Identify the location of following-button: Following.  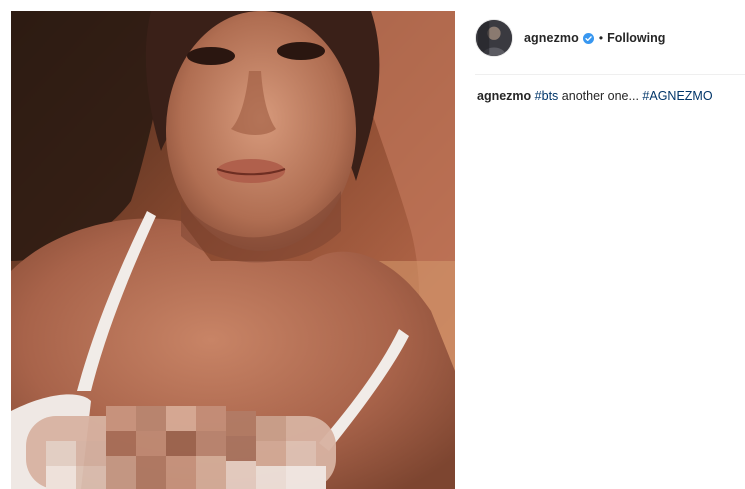
(636, 38).